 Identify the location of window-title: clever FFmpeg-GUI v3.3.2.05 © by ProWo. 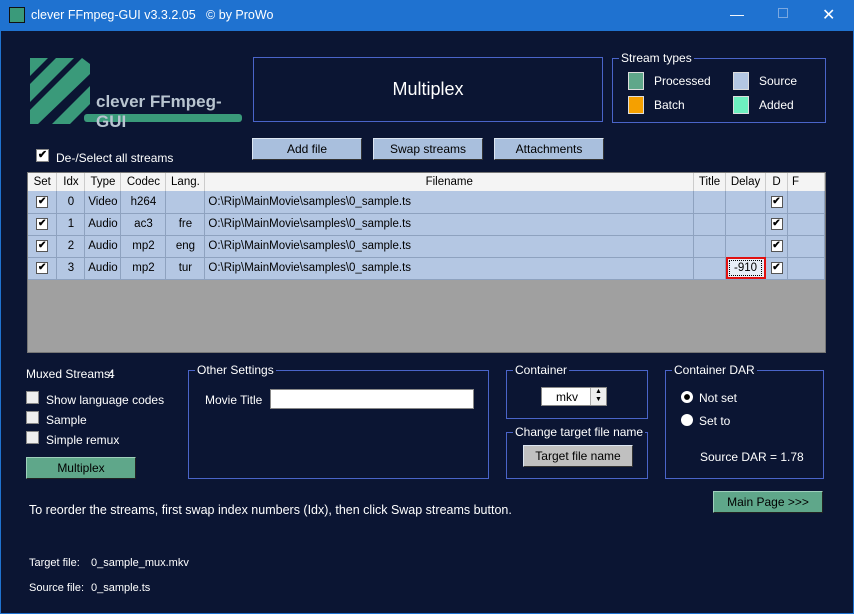
(152, 15).